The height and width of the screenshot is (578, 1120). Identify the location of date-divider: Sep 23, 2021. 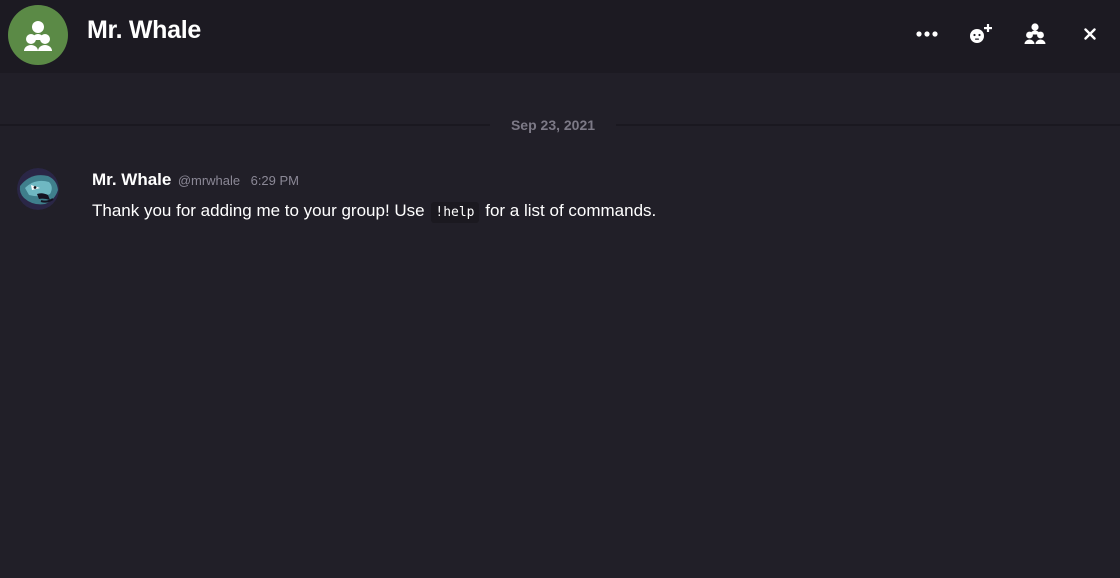
(560, 125).